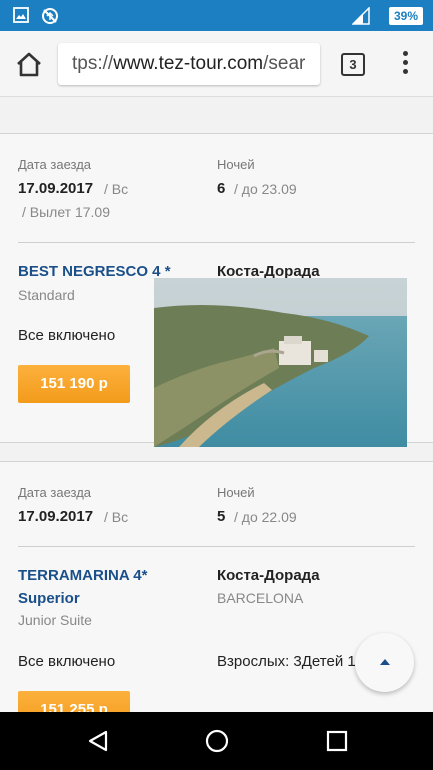  I want to click on nights-until: / до 22.09, so click(265, 517).